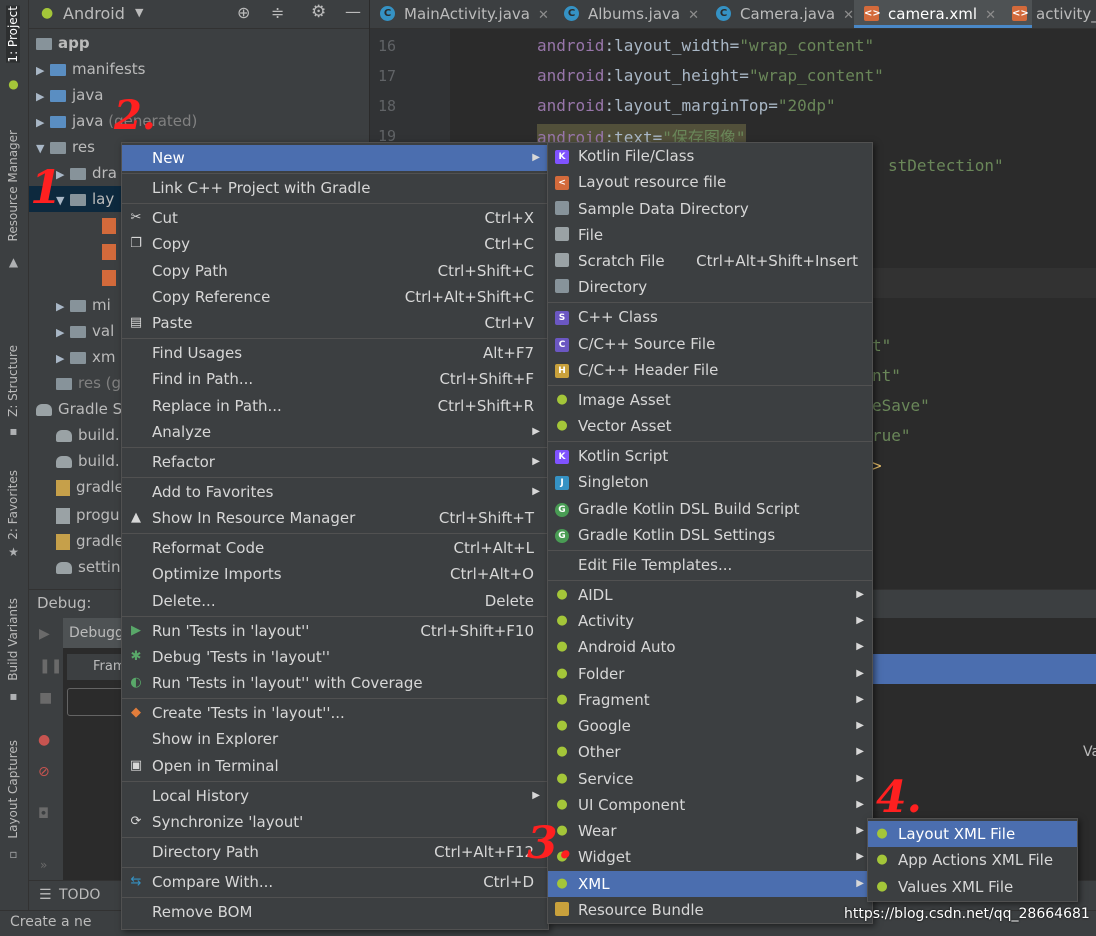 This screenshot has width=1096, height=936. I want to click on menu-item-cpp-class: S C++ Class, so click(710, 317).